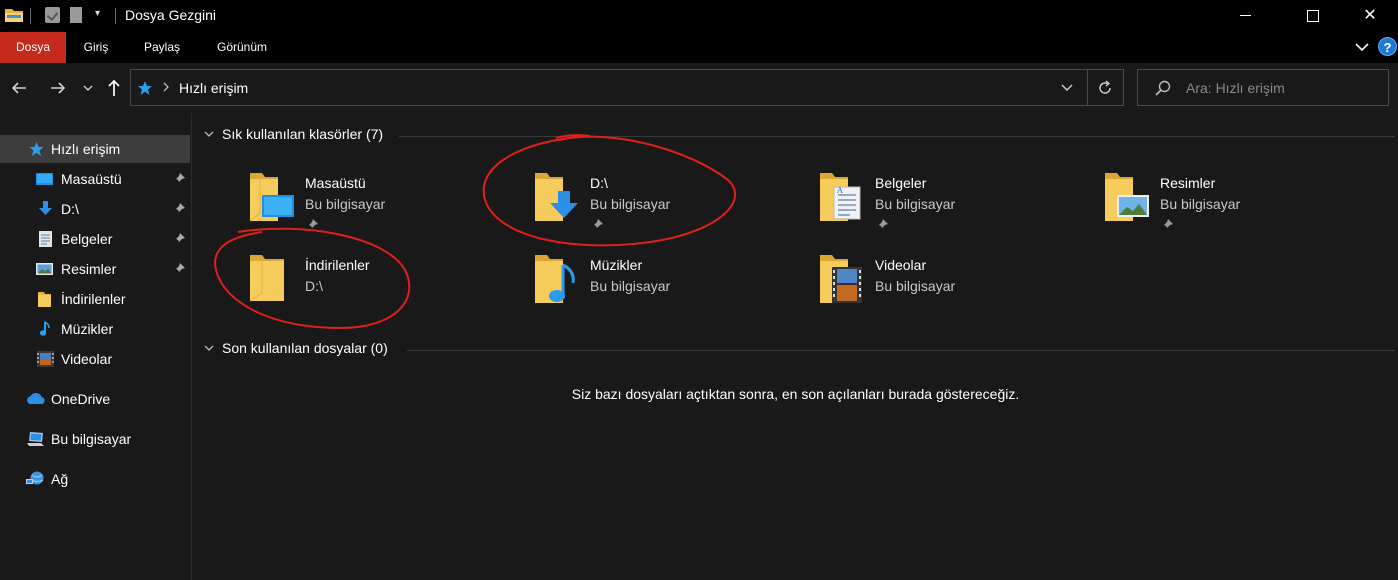 Image resolution: width=1398 pixels, height=580 pixels. Describe the element at coordinates (87, 359) in the screenshot. I see `sidebar-item-label: Videolar` at that location.